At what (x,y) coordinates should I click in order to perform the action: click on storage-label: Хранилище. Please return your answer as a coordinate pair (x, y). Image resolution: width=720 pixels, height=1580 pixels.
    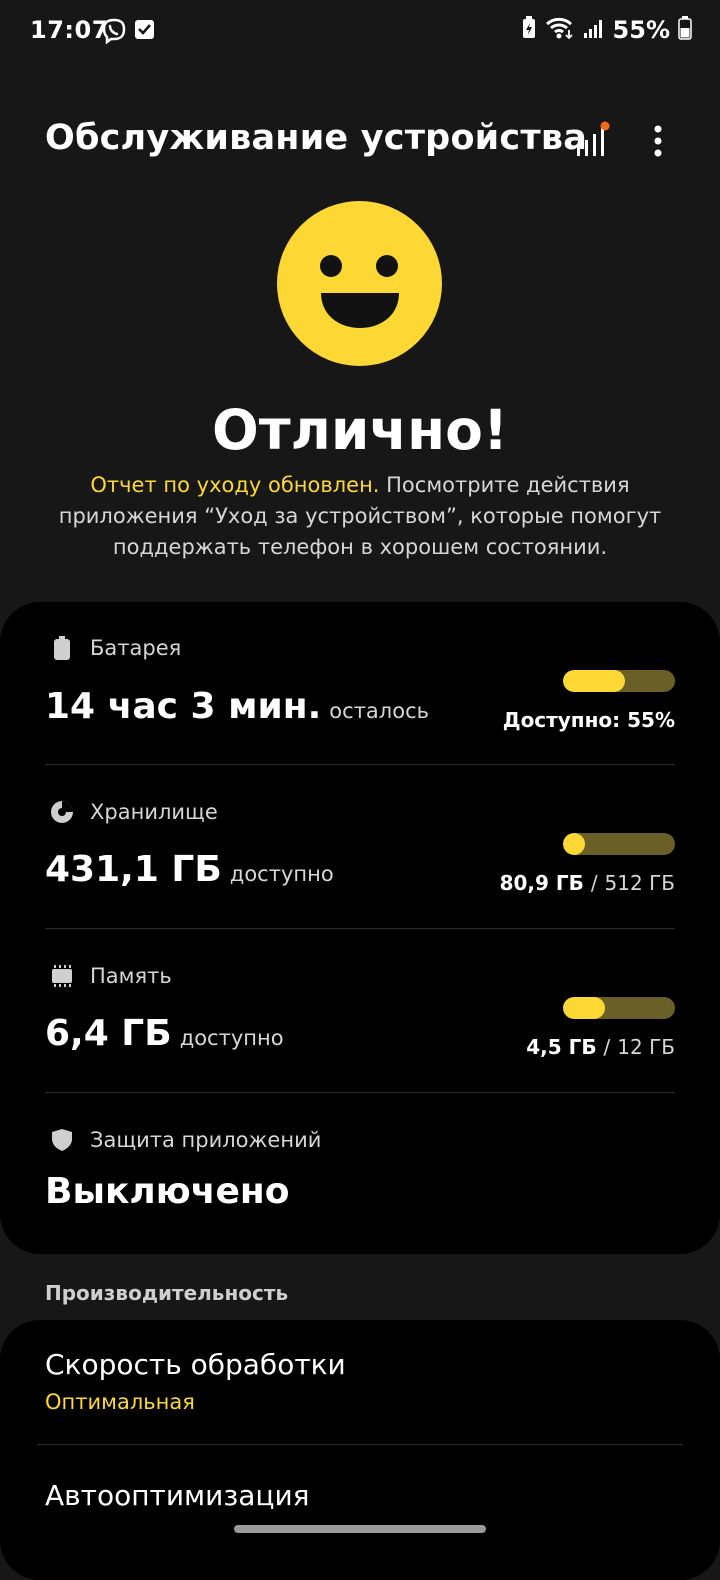
    Looking at the image, I should click on (154, 812).